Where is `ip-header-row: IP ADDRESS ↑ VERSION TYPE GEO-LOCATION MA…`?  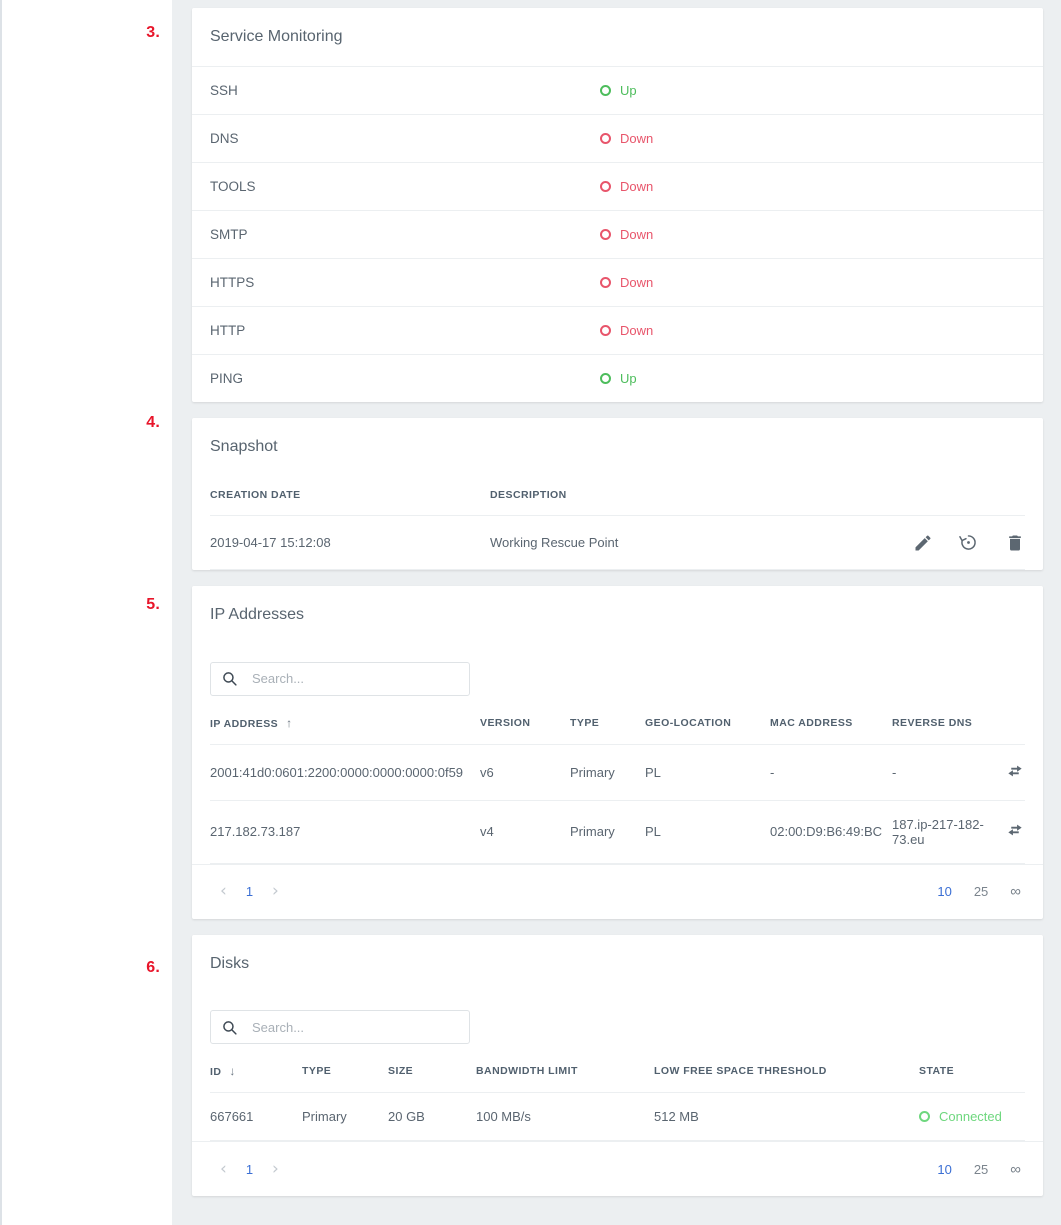
ip-header-row: IP ADDRESS ↑ VERSION TYPE GEO-LOCATION MA… is located at coordinates (617, 723).